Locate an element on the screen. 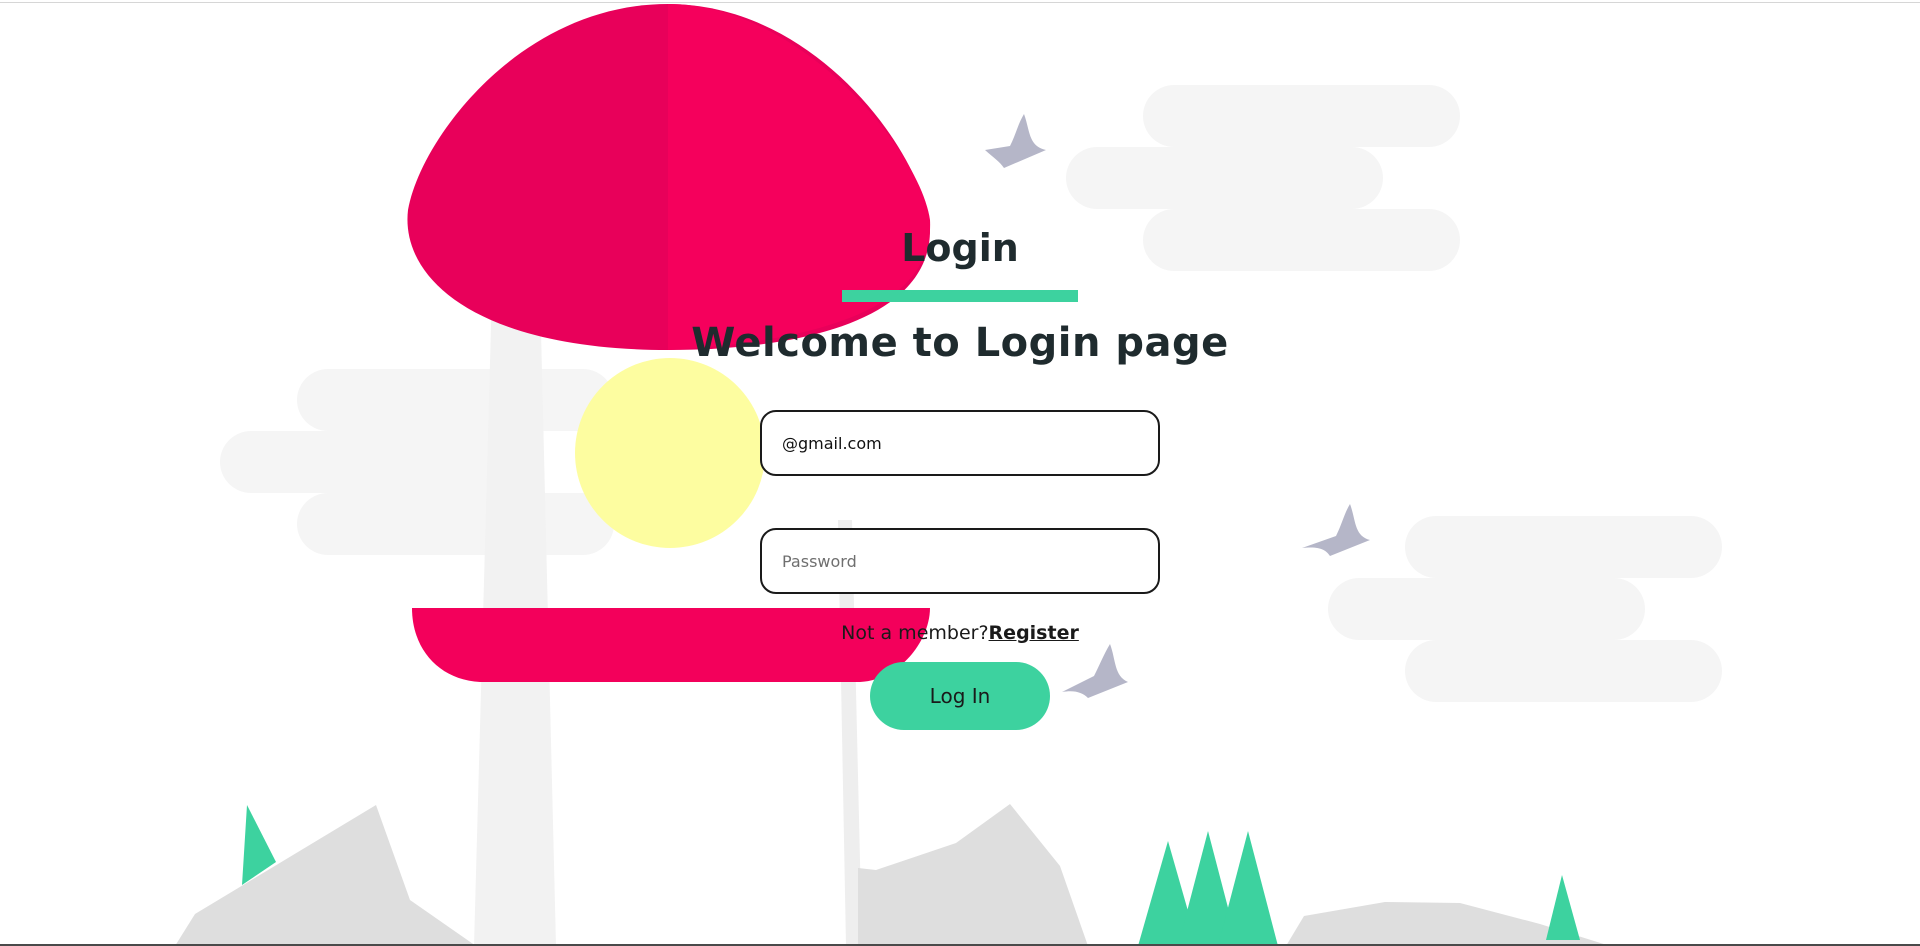  page-title: Login is located at coordinates (960, 248).